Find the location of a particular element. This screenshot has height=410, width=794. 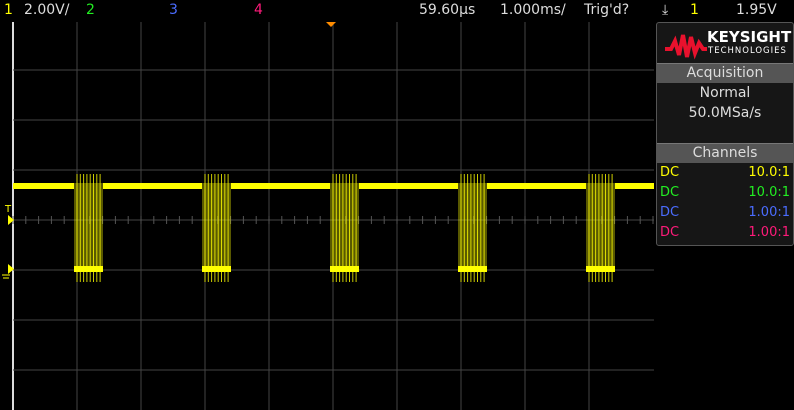

channel-2-label: 2 is located at coordinates (90, 10).